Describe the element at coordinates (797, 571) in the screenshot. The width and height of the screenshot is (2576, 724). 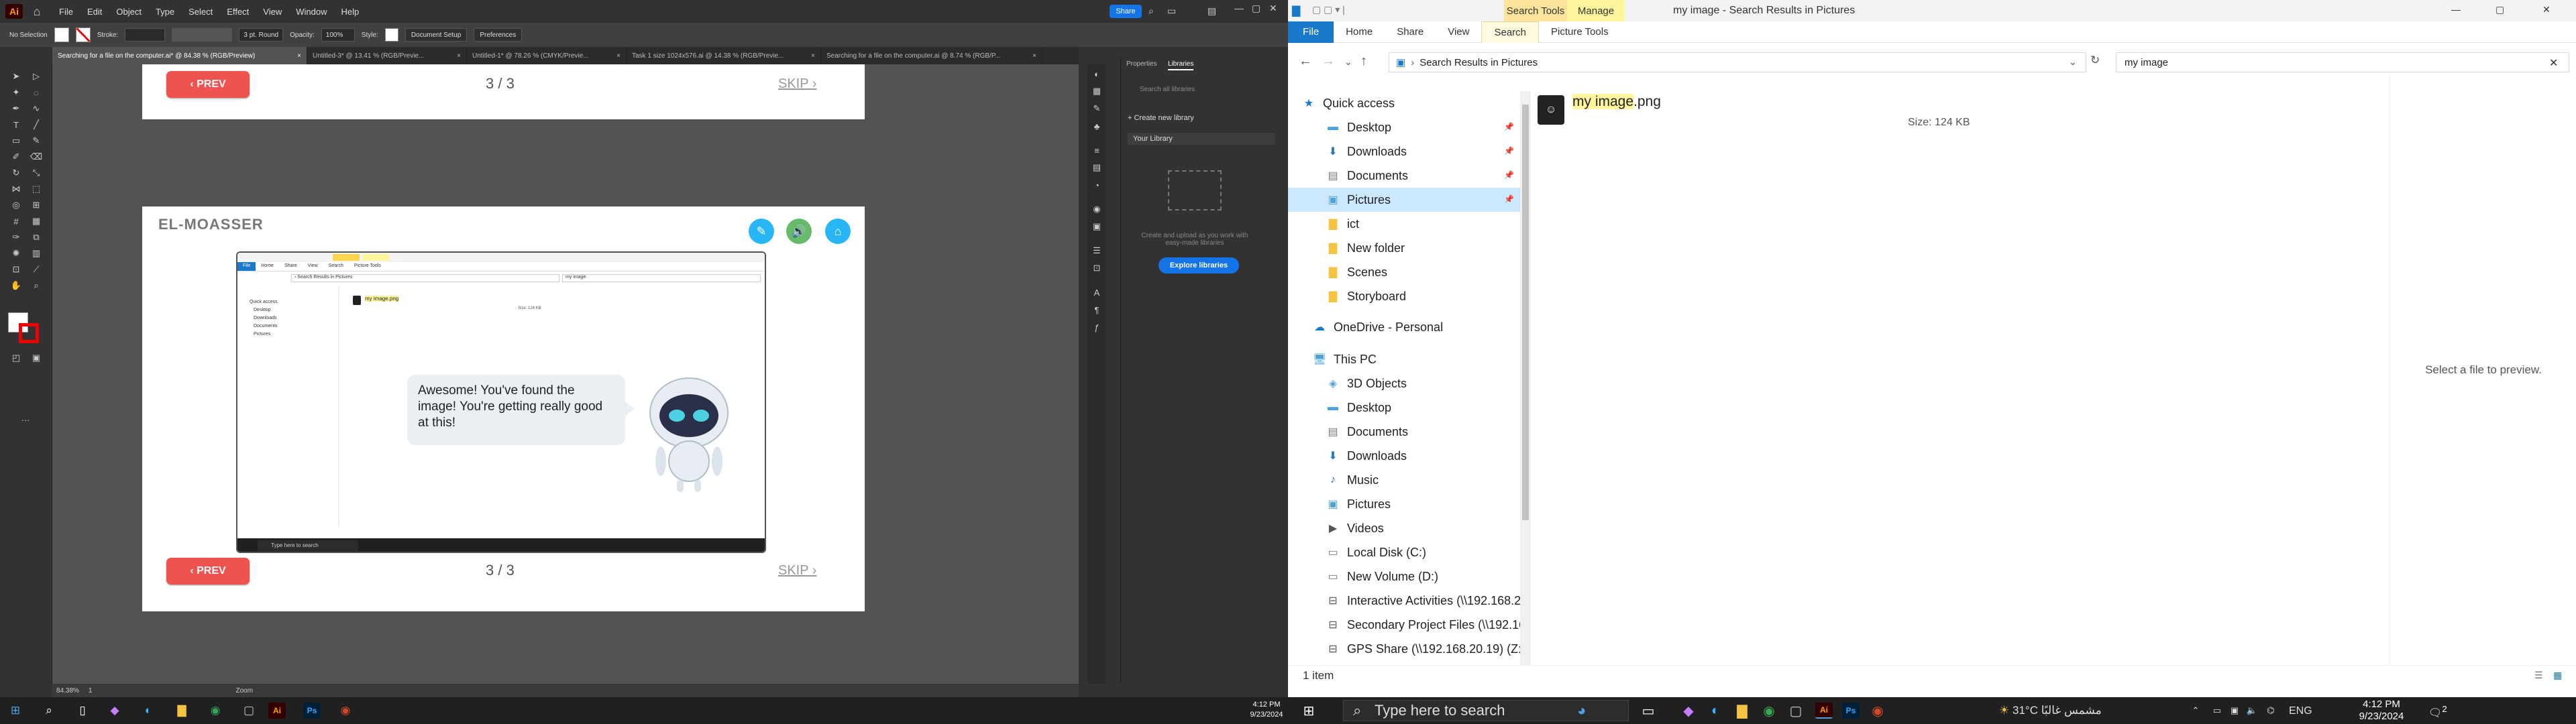
I see `skip-link: SKIP ›` at that location.